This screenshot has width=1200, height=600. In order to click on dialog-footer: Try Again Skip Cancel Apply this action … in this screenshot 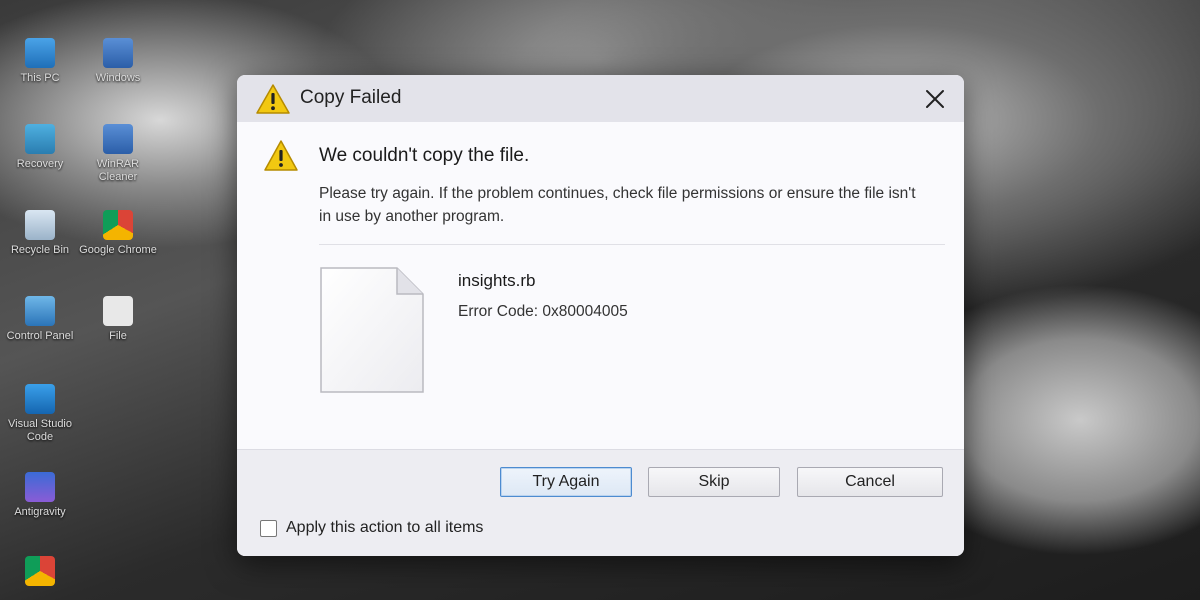, I will do `click(600, 502)`.